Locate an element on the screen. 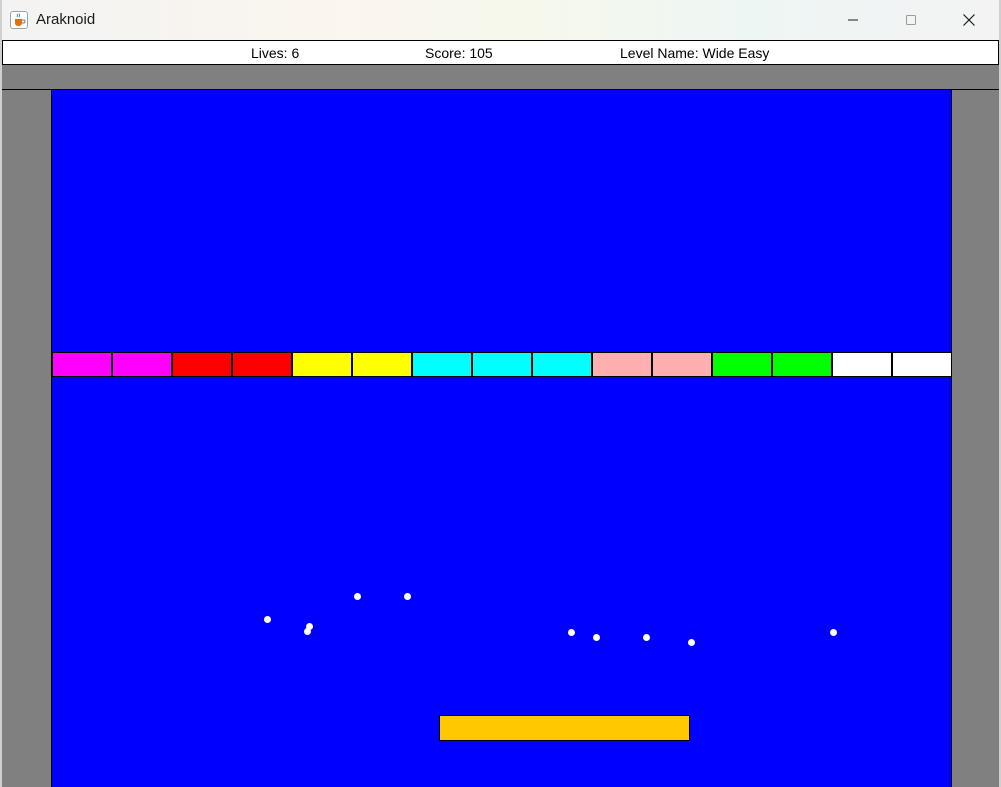  left-wall is located at coordinates (27, 438).